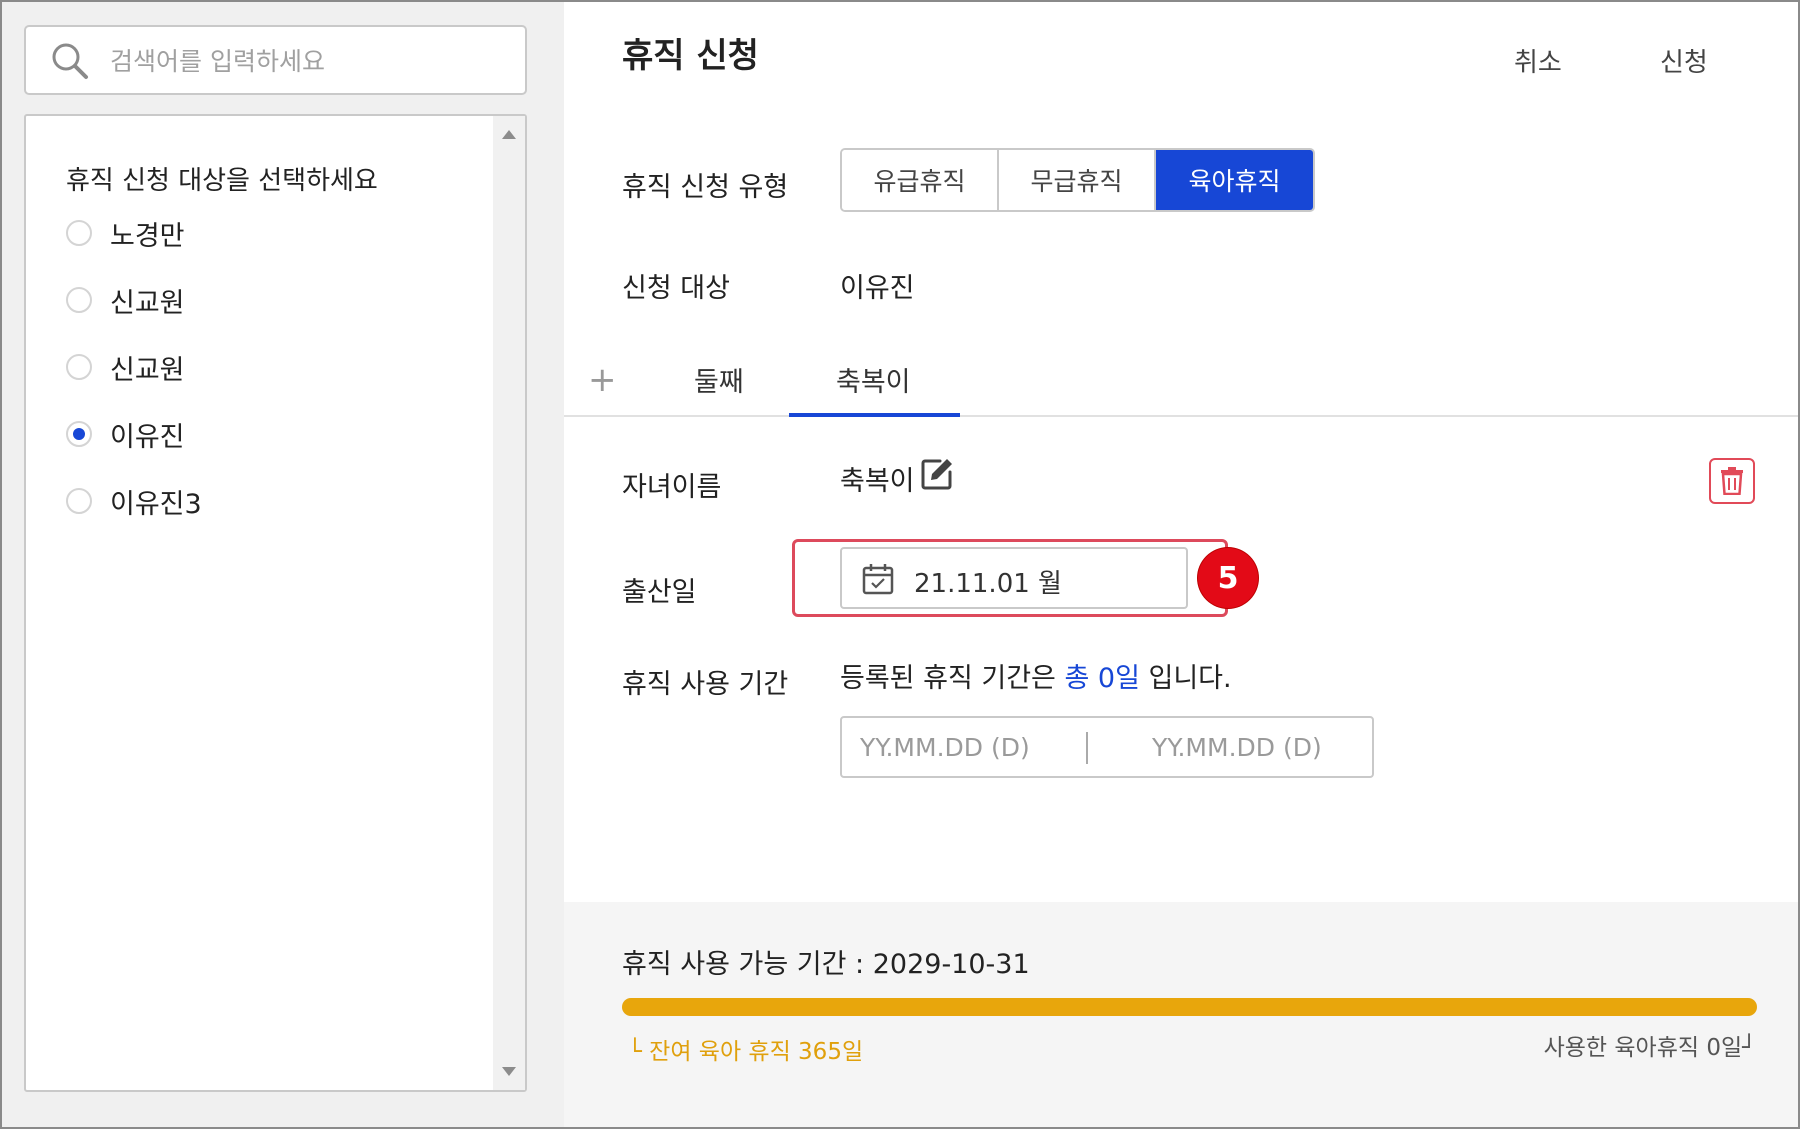 The height and width of the screenshot is (1129, 1800). What do you see at coordinates (509, 1071) in the screenshot?
I see `scroll-down-icon` at bounding box center [509, 1071].